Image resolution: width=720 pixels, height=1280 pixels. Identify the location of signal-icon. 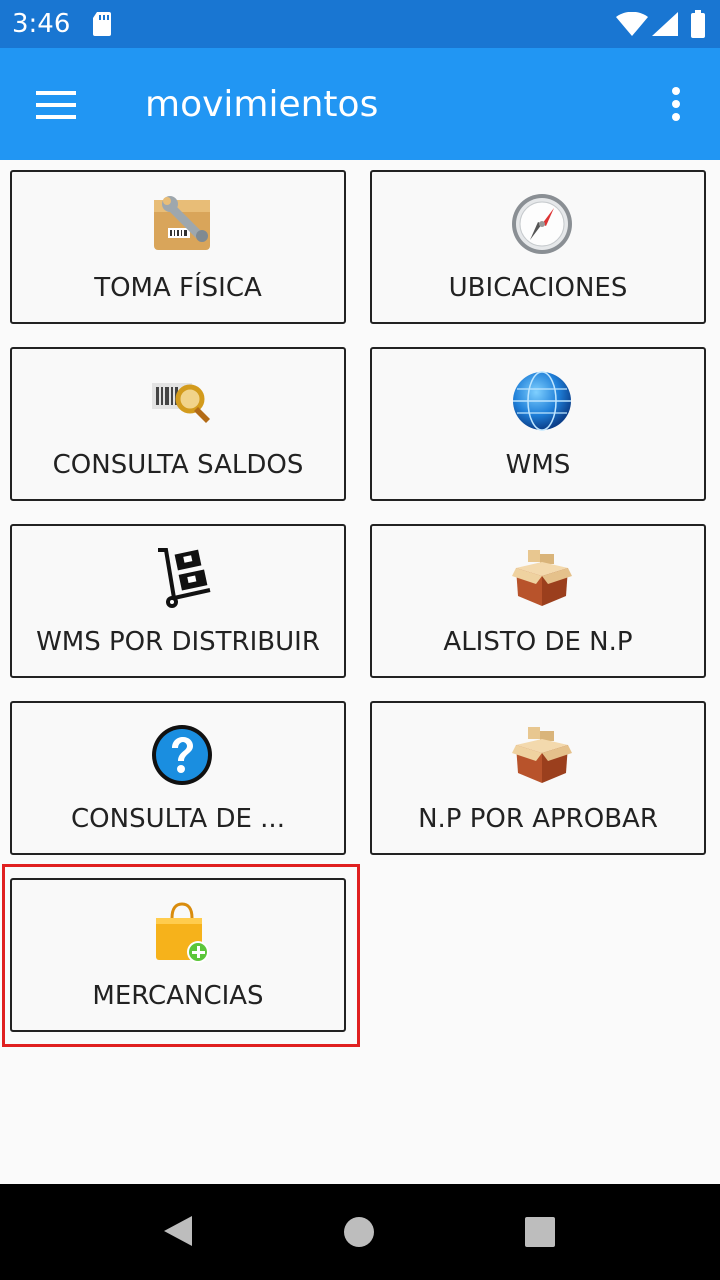
(665, 24).